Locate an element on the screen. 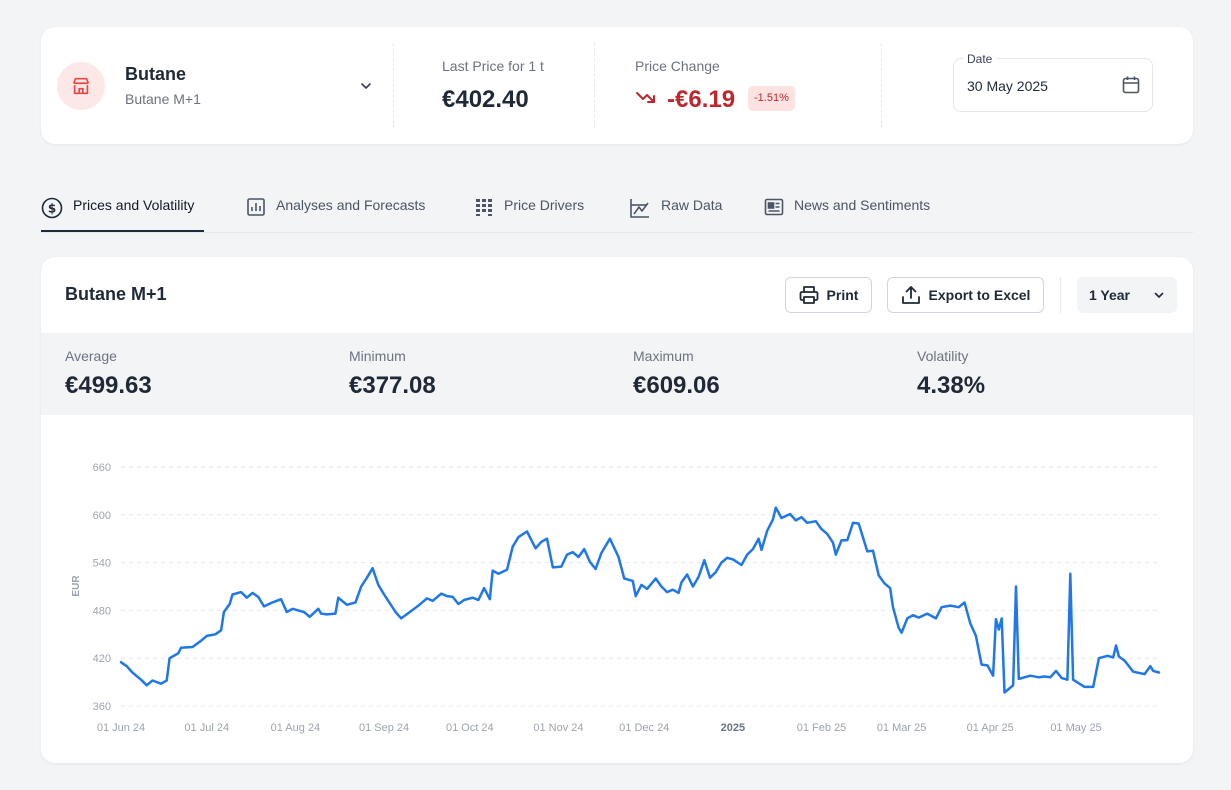 This screenshot has width=1231, height=790. date-value: 30 May 2025 is located at coordinates (1007, 86).